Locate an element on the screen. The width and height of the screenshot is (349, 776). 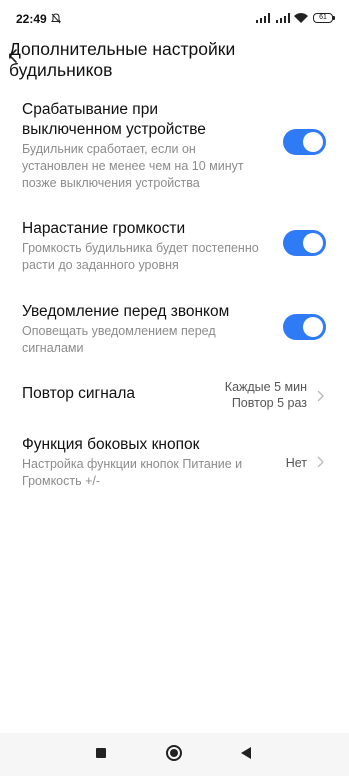
status-bar: 22:49 61 is located at coordinates (174, 18).